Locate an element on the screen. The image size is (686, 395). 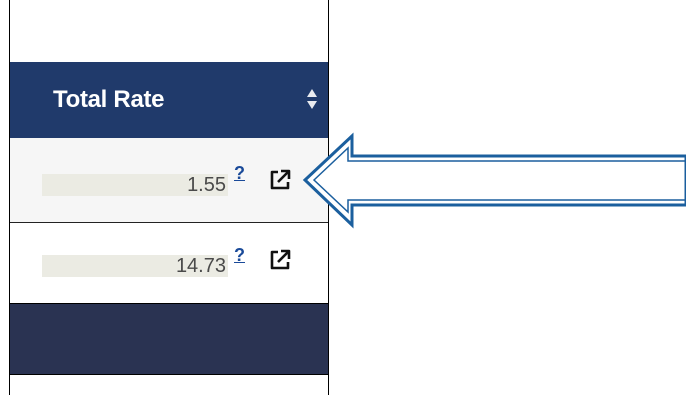
table-row: 1.55 ? is located at coordinates (169, 180).